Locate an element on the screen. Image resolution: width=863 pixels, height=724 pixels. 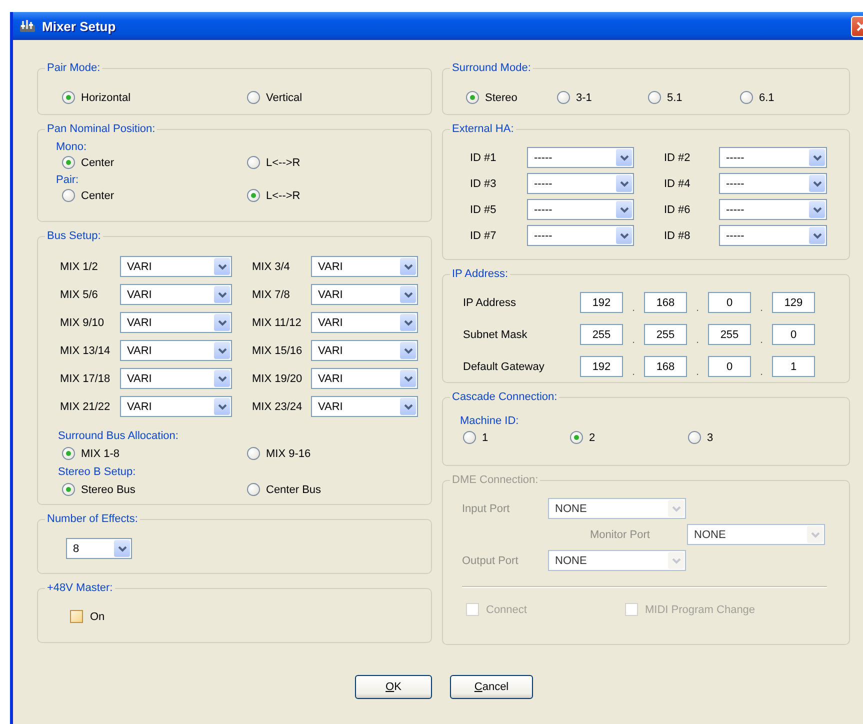
ip-octet-field: 1 is located at coordinates (793, 366).